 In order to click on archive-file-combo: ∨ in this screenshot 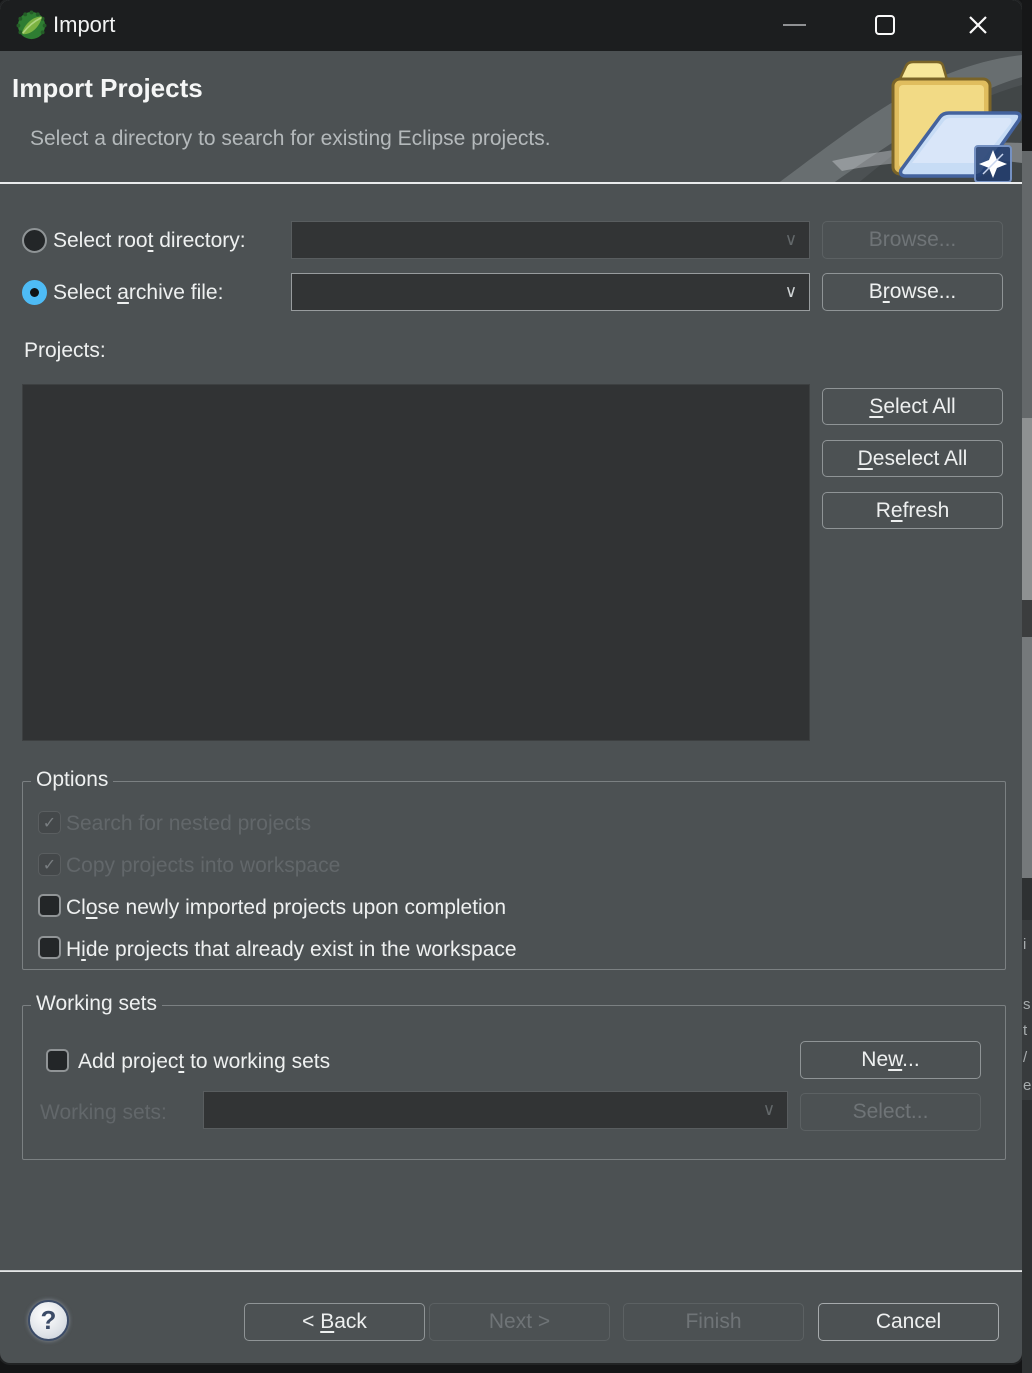, I will do `click(550, 292)`.